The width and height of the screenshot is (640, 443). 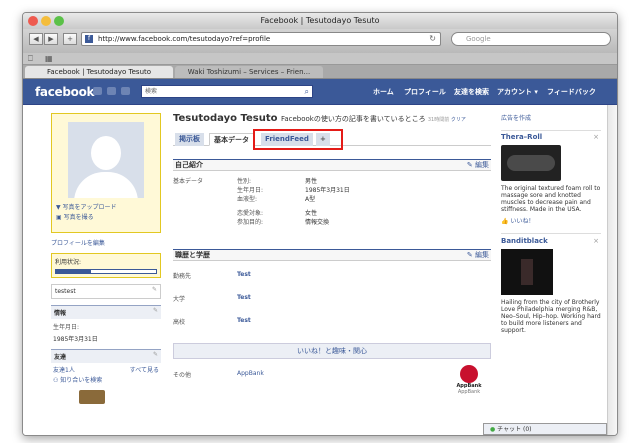 What do you see at coordinates (514, 429) in the screenshot?
I see `chat-label: チャット (0)` at bounding box center [514, 429].